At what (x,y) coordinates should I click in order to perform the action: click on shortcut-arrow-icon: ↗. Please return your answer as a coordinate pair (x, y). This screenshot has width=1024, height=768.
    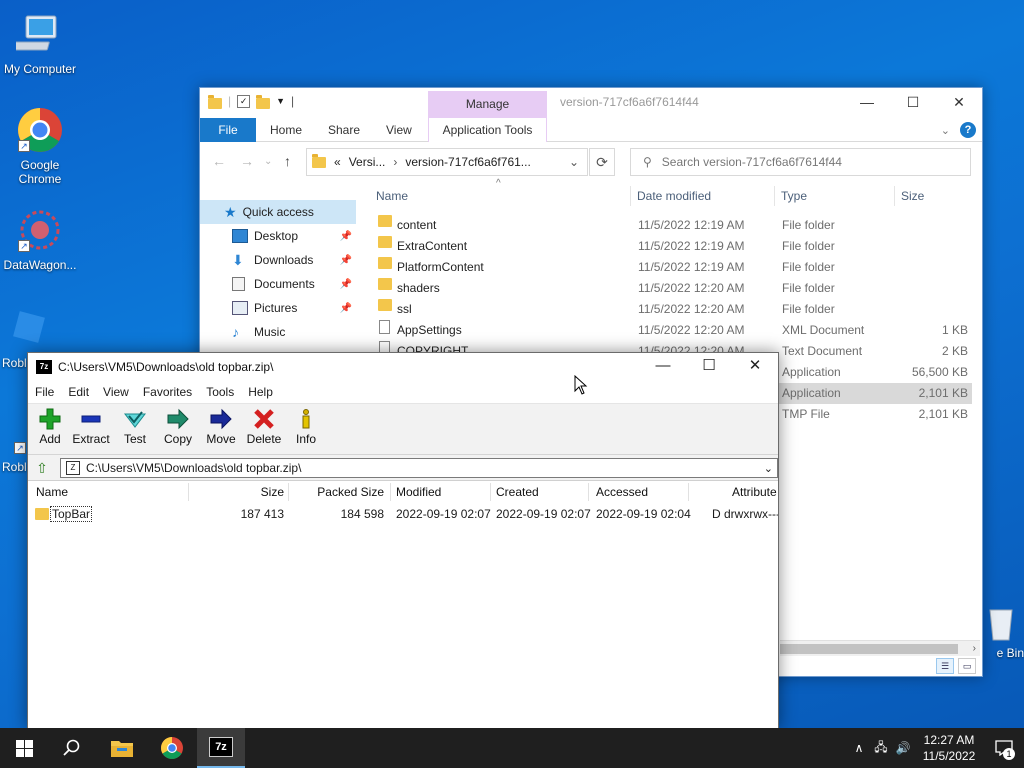
    Looking at the image, I should click on (20, 448).